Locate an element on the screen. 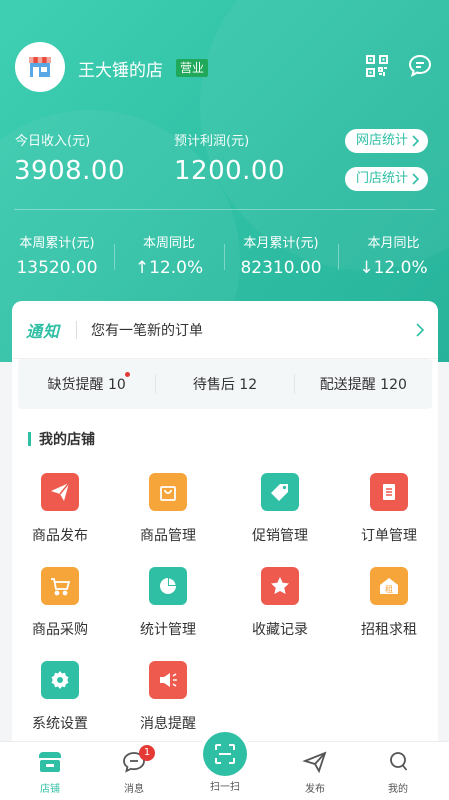  week-total-label: 本周累计(元) is located at coordinates (57, 243).